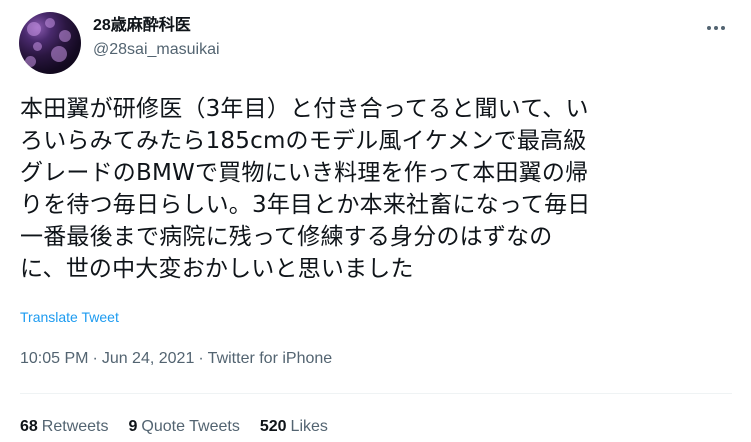 This screenshot has width=751, height=442. Describe the element at coordinates (29, 426) in the screenshot. I see `retweets-count: 68` at that location.